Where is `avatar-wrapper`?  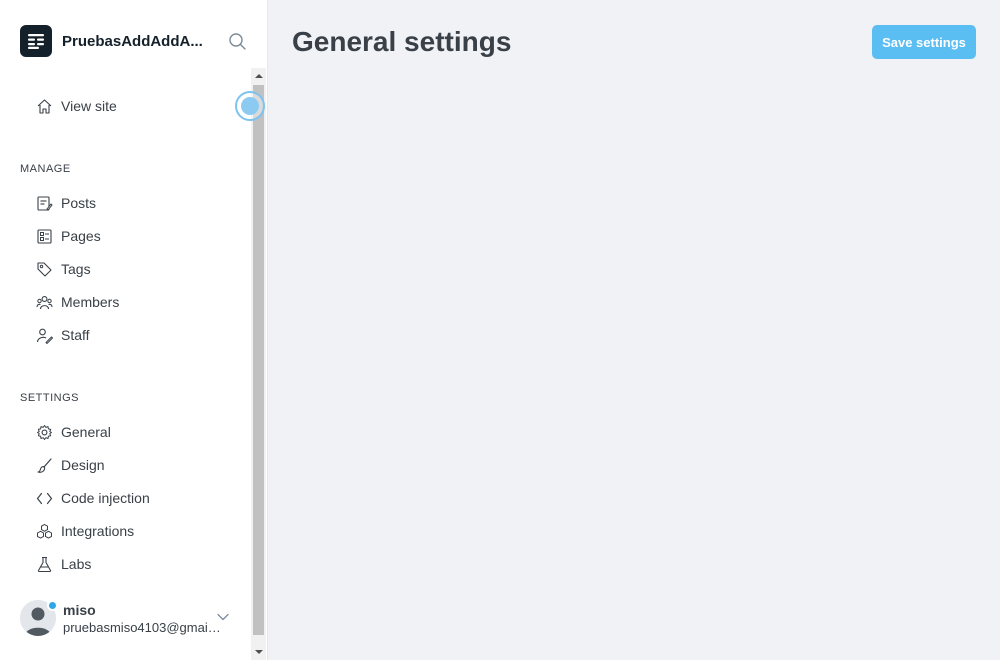
avatar-wrapper is located at coordinates (39, 618).